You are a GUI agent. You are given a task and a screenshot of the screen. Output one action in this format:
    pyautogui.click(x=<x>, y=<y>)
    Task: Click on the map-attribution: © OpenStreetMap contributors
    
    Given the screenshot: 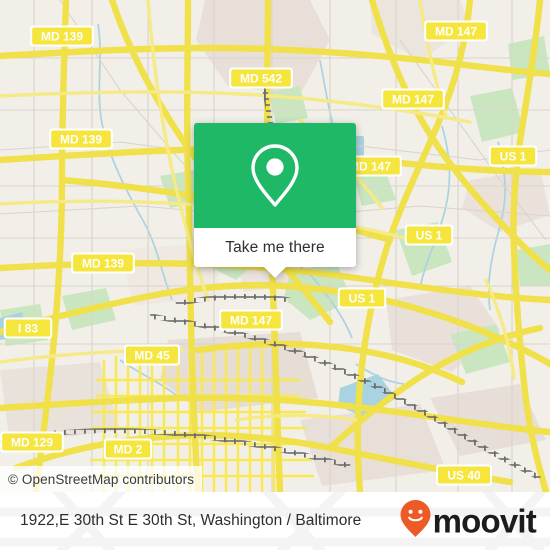 What is the action you would take?
    pyautogui.click(x=101, y=479)
    